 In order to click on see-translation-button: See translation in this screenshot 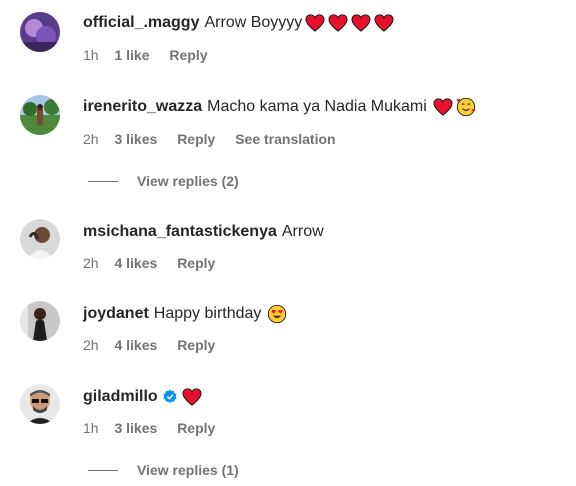, I will do `click(285, 139)`.